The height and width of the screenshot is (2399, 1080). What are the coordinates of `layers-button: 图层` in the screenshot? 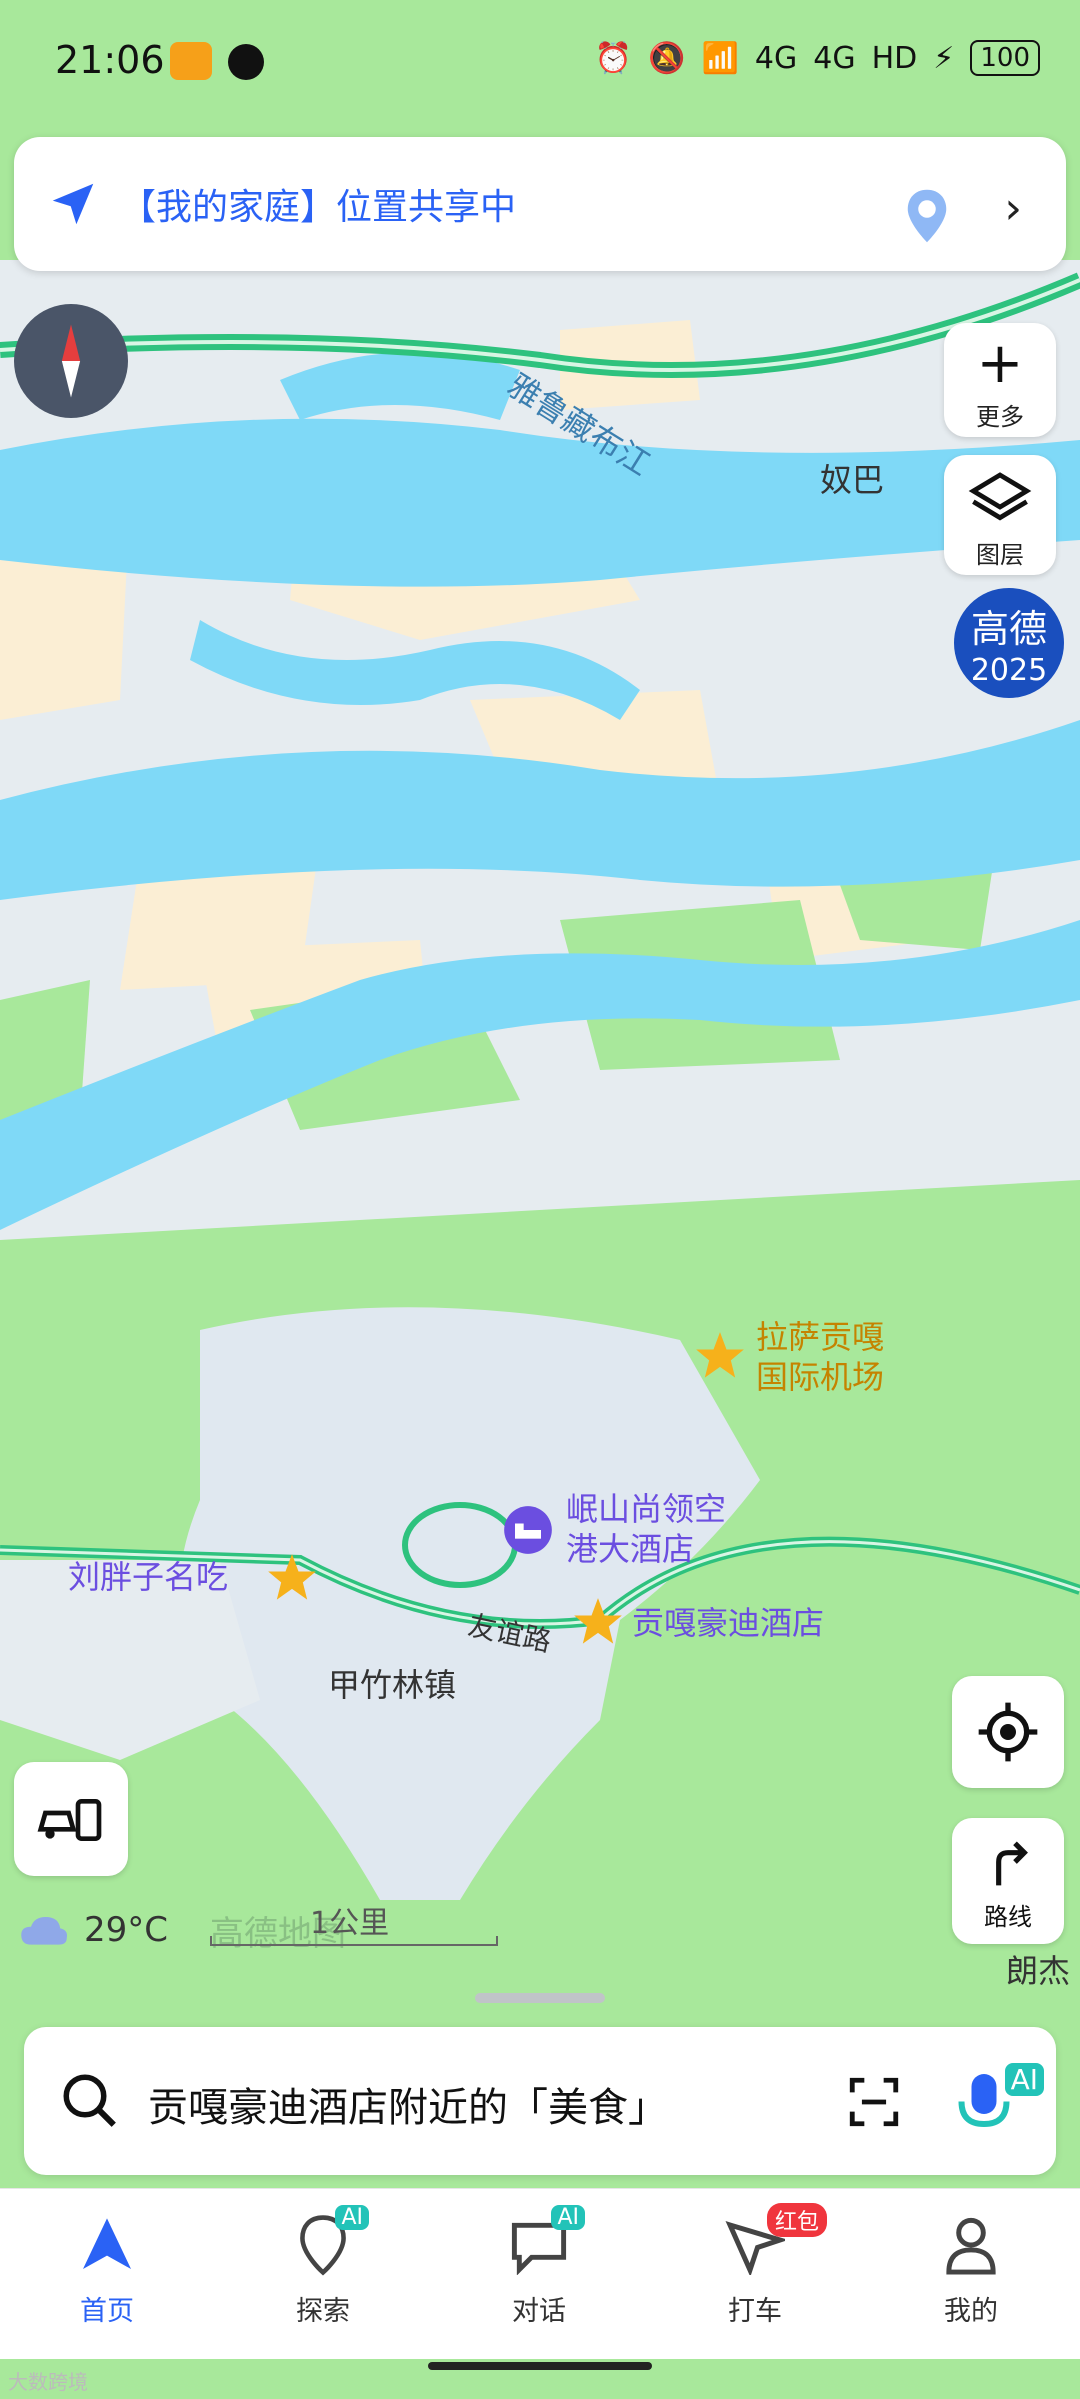 It's located at (1000, 515).